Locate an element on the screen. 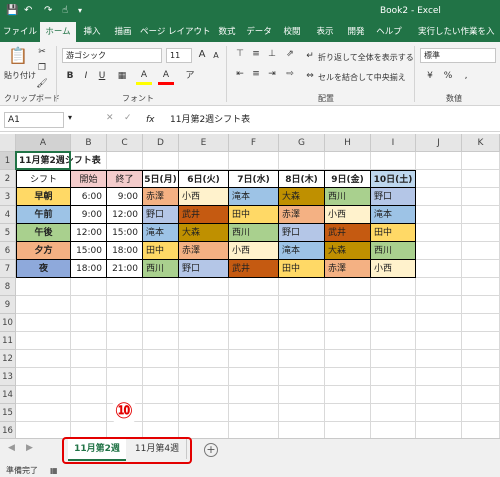 The height and width of the screenshot is (477, 500). row-header-6: 6 is located at coordinates (8, 251).